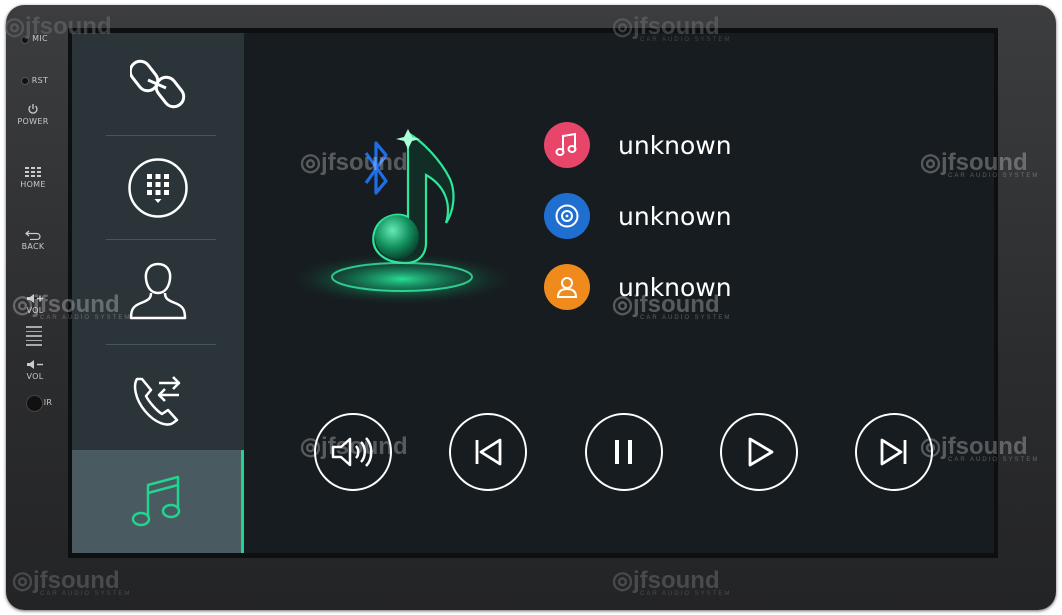 The image size is (1062, 615). I want to click on sidebar-item-music, so click(158, 501).